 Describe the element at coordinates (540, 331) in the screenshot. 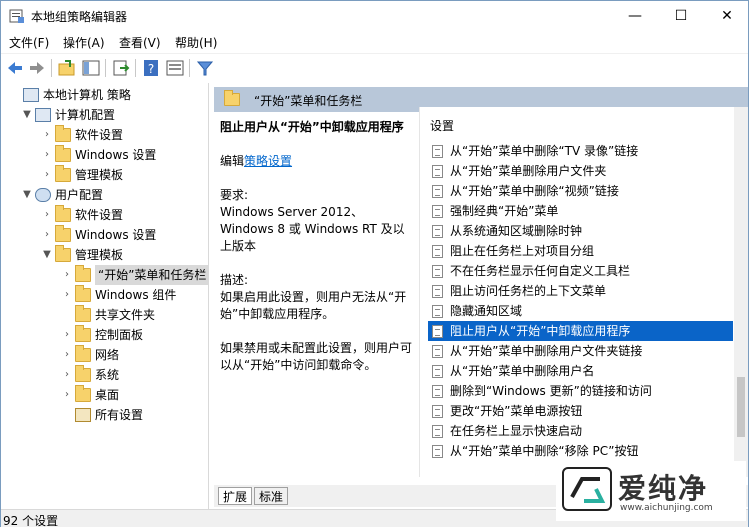

I see `setting-name: 阻止用户从“开始”中卸载应用程序` at that location.